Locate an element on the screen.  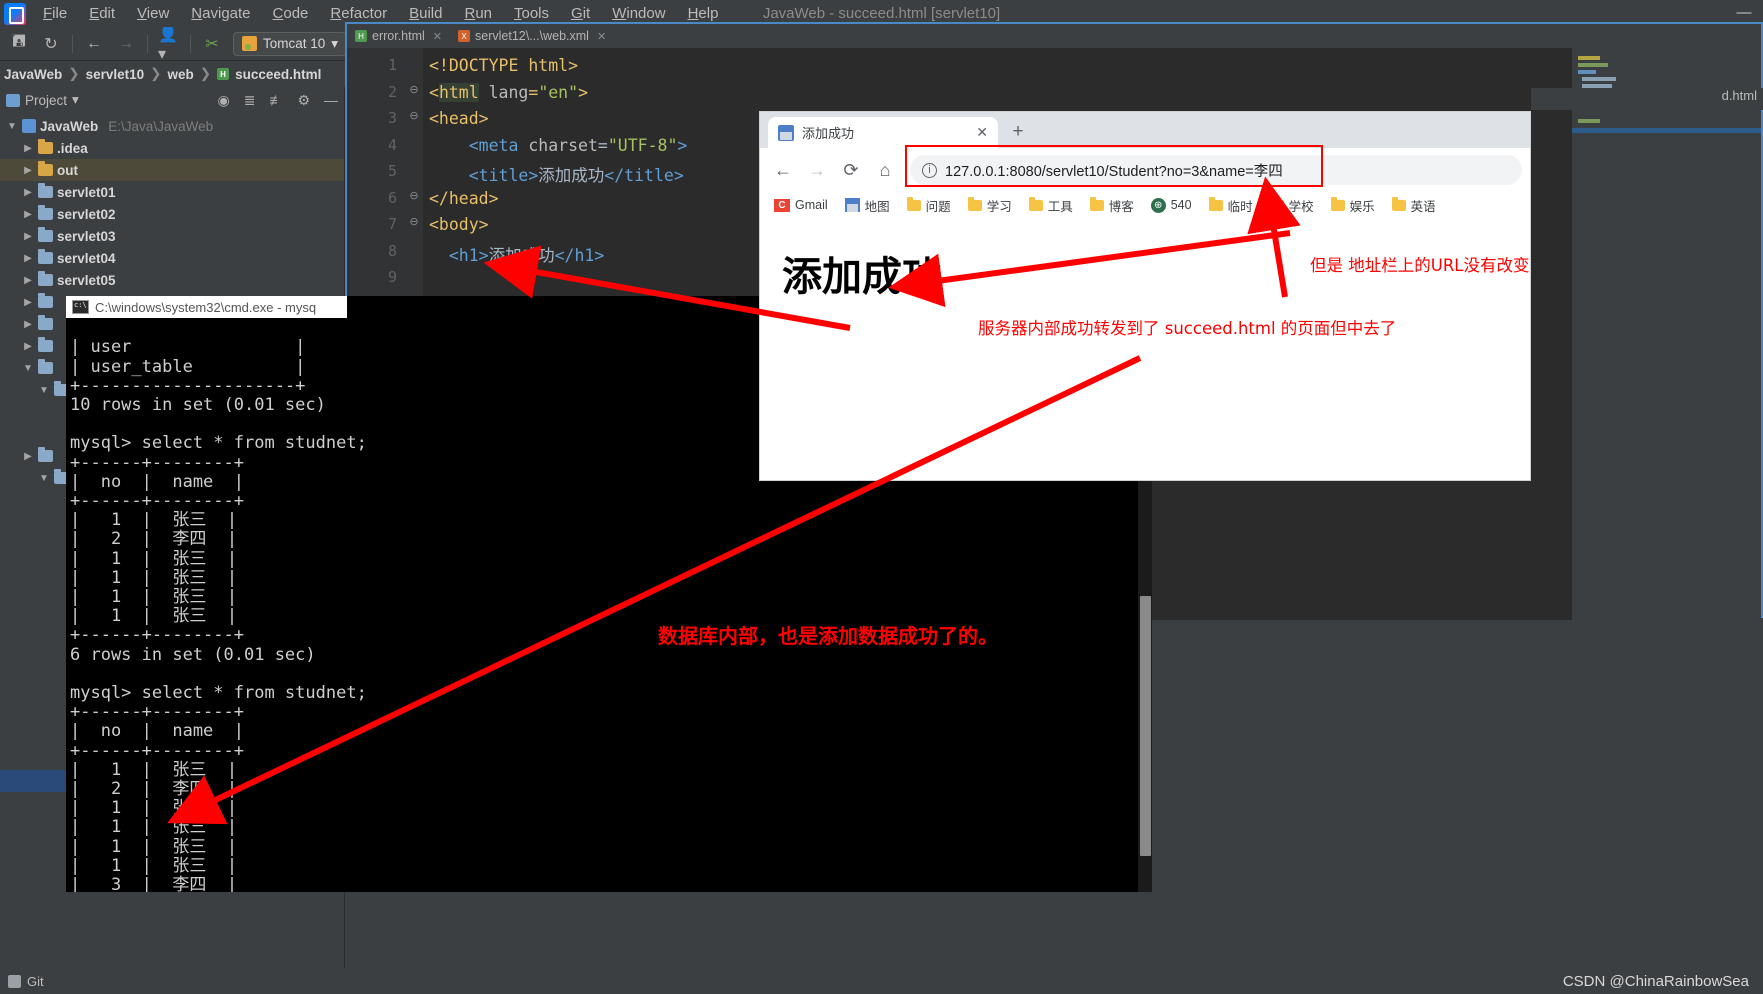
menu-navigate: Navigate is located at coordinates (220, 13).